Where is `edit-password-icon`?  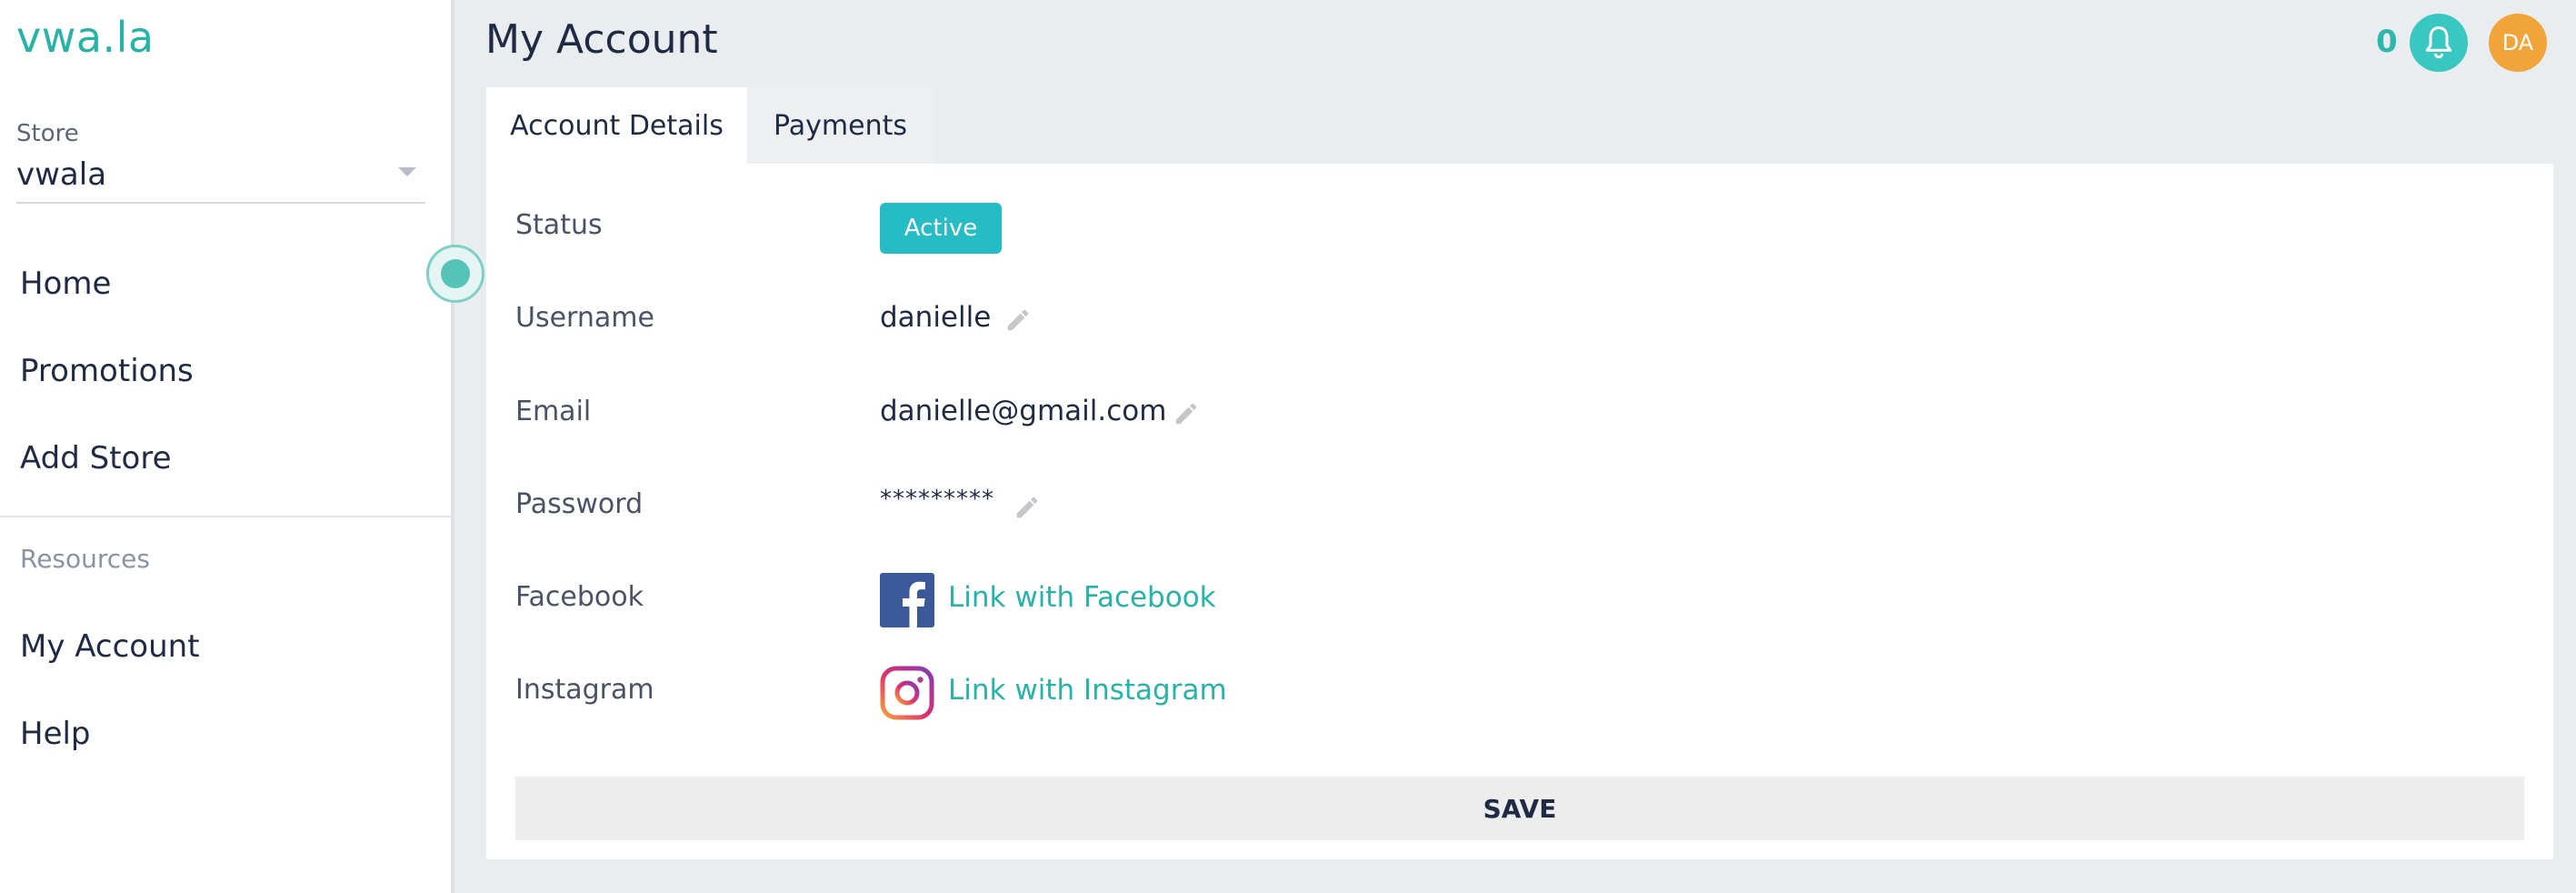 edit-password-icon is located at coordinates (1027, 507).